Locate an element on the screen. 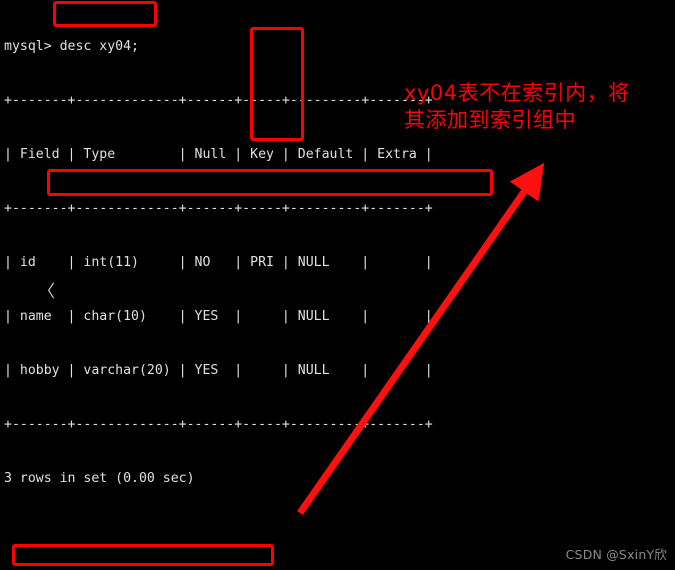 The height and width of the screenshot is (570, 675). terminal-line: 3 rows in set (0.00 sec) is located at coordinates (99, 478).